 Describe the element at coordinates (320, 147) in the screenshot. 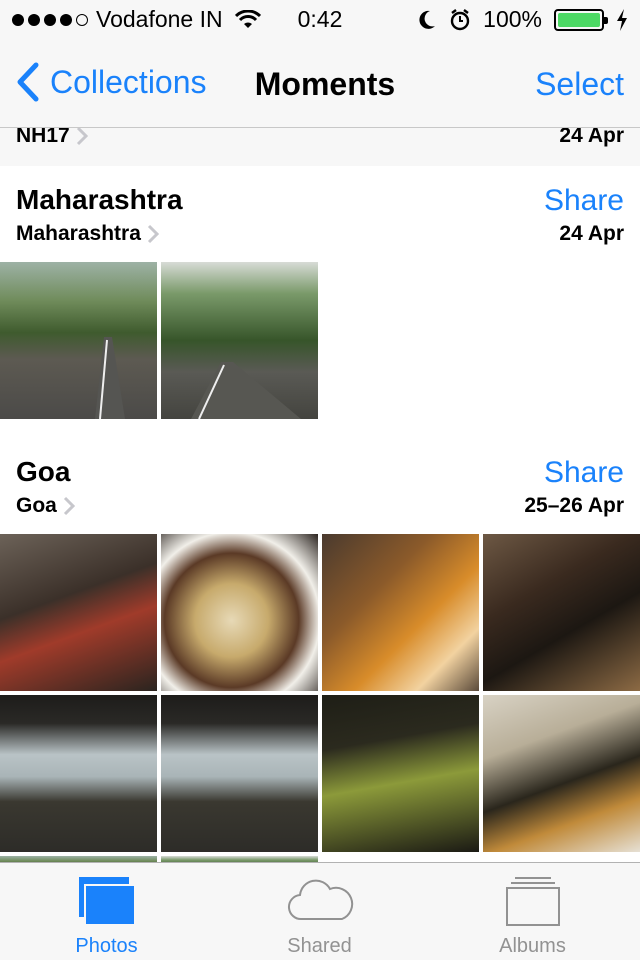

I see `previous-moment-header: NH17 24 Apr` at that location.